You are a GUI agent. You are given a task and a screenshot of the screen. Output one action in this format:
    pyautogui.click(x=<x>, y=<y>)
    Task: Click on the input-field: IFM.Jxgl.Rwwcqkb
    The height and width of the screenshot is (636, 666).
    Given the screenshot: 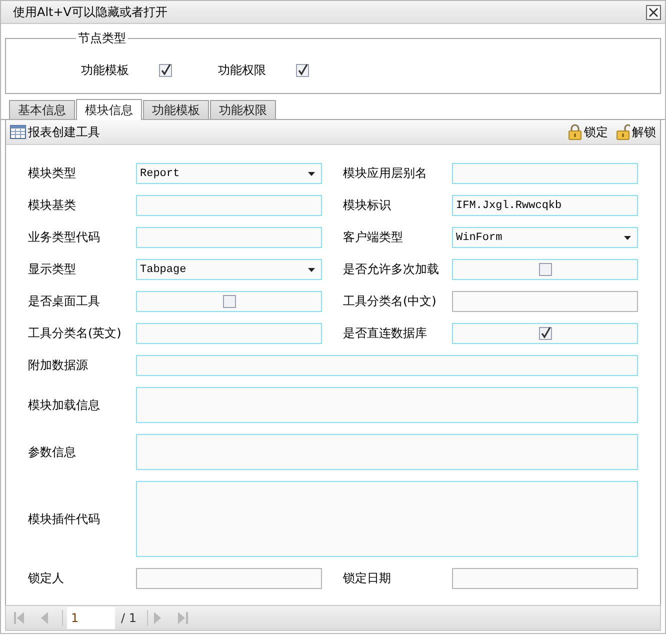 What is the action you would take?
    pyautogui.click(x=545, y=205)
    